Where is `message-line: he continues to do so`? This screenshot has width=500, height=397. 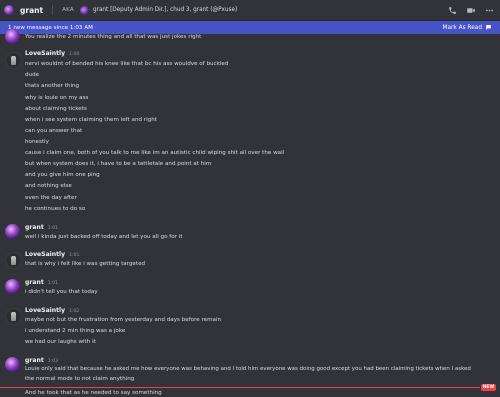 message-line: he continues to do so is located at coordinates (55, 209).